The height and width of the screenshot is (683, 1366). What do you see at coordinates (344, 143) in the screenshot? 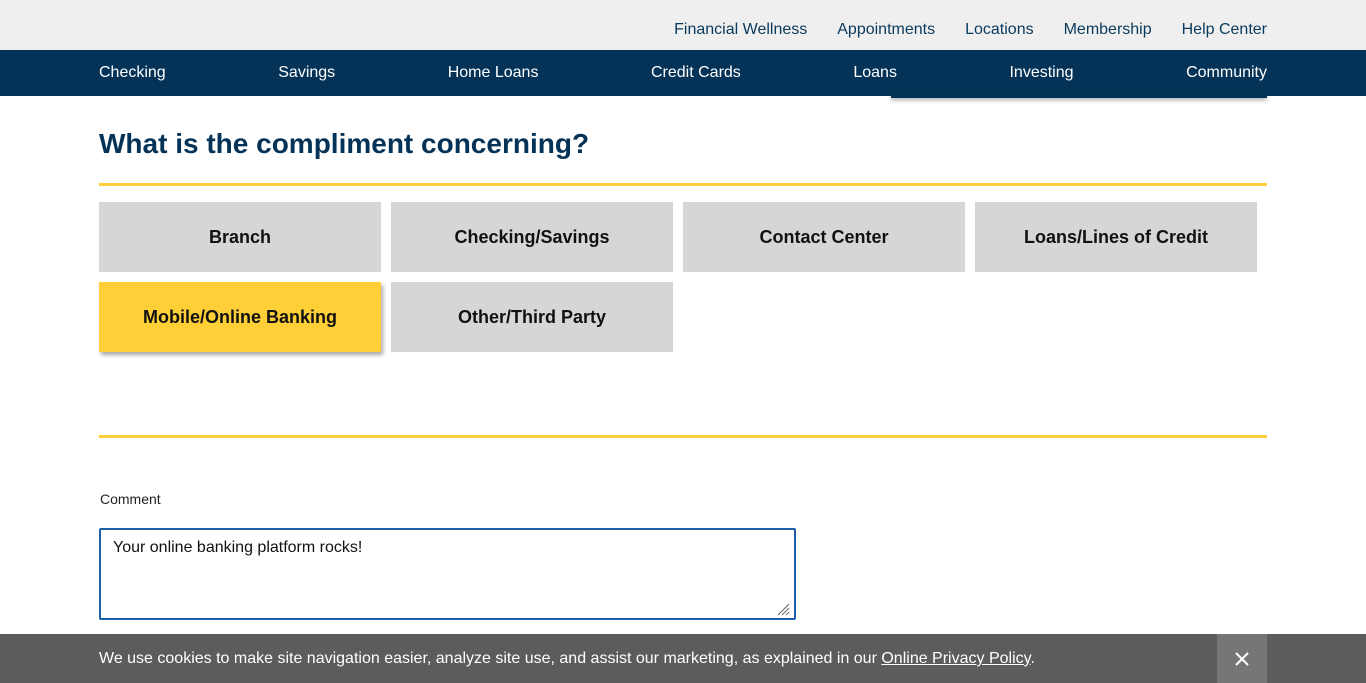
I see `page-question: What is the compliment concerning?` at bounding box center [344, 143].